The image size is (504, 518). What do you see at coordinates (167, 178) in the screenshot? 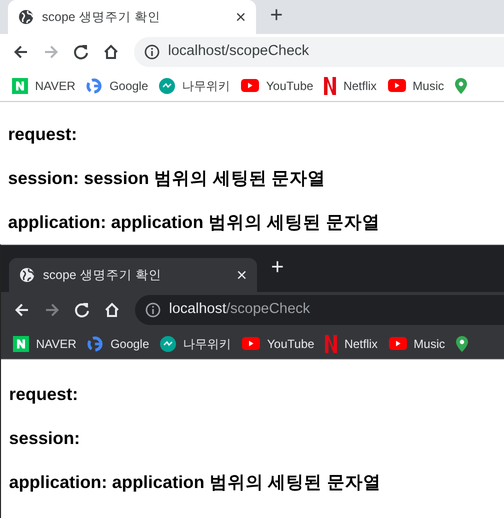
I see `result-line: session: session 범위의 세팅된 문자열` at bounding box center [167, 178].